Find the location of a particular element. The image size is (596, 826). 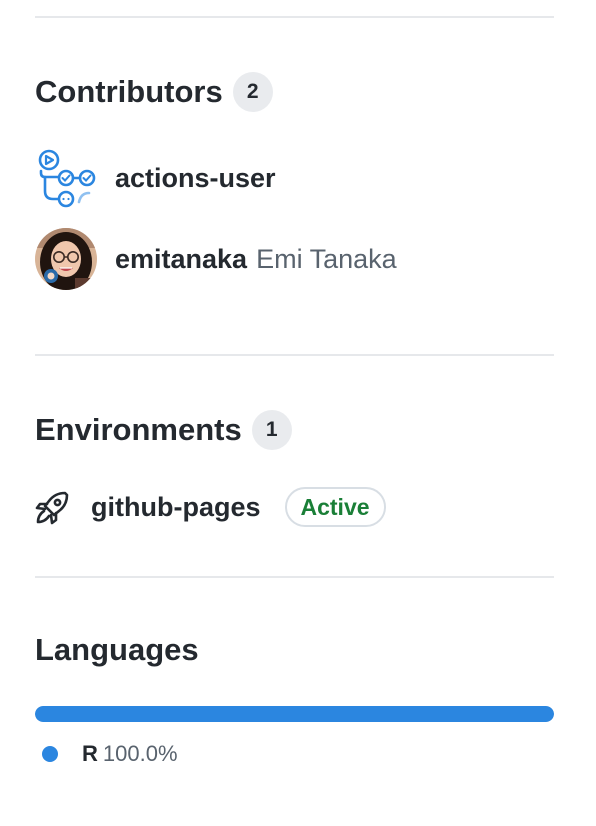

contributors-title: Contributors is located at coordinates (129, 91).